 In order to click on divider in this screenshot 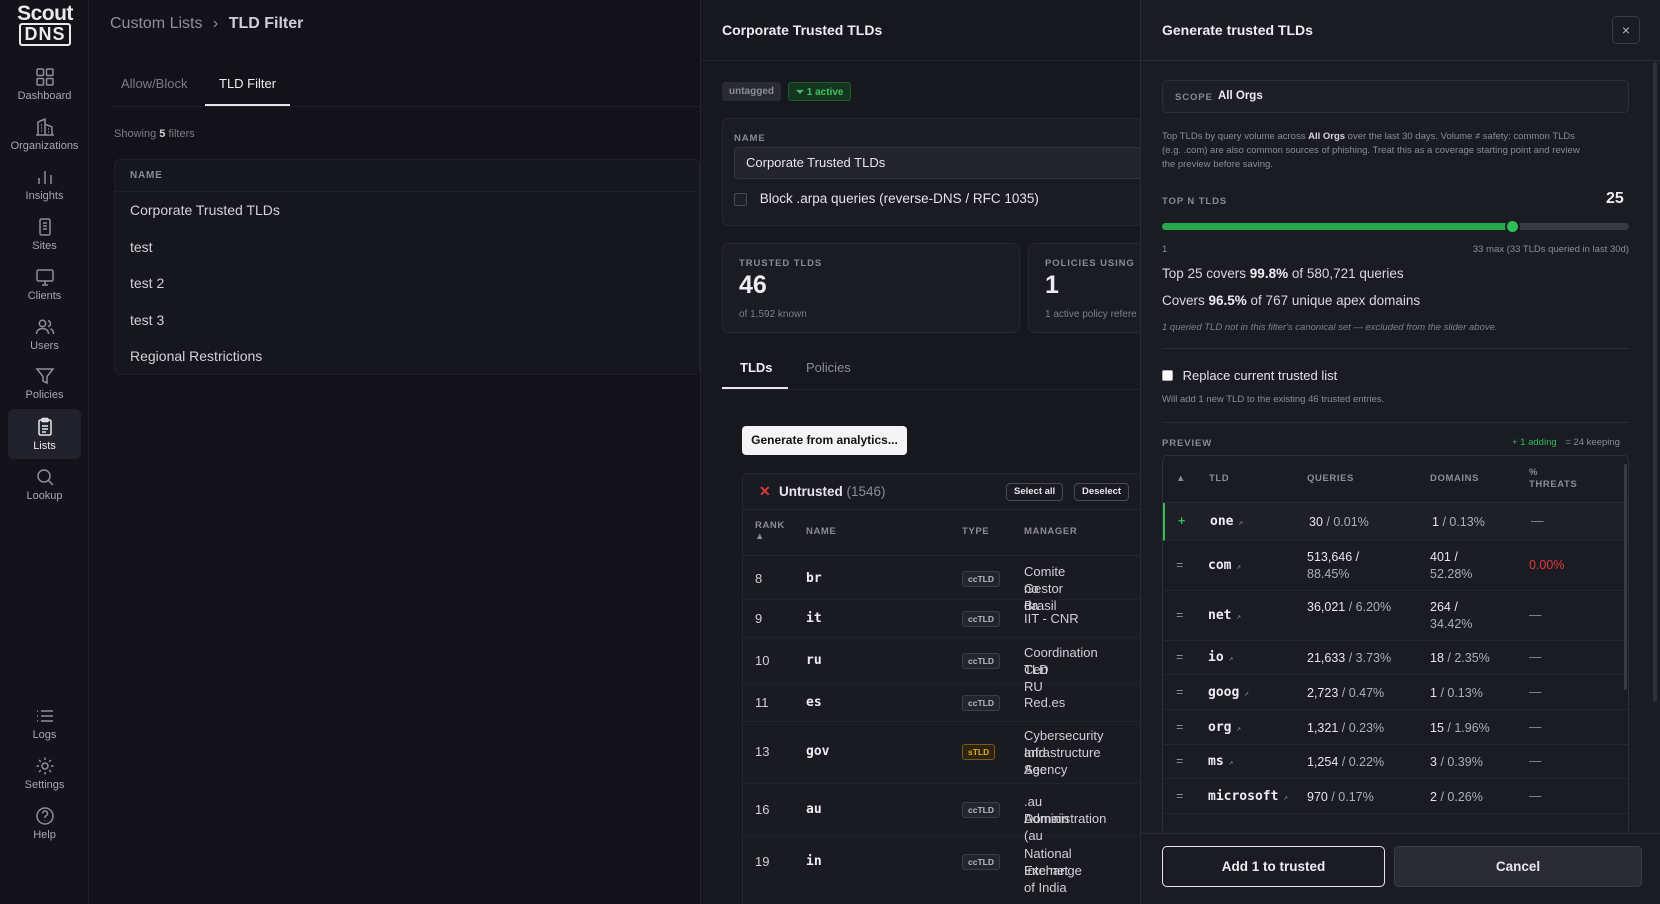, I will do `click(1400, 60)`.